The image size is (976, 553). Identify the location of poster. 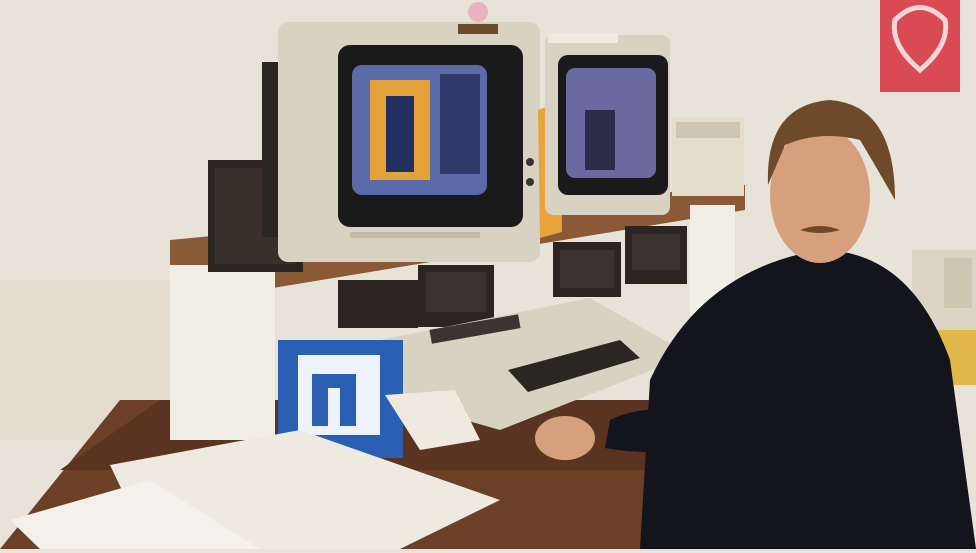
(920, 46).